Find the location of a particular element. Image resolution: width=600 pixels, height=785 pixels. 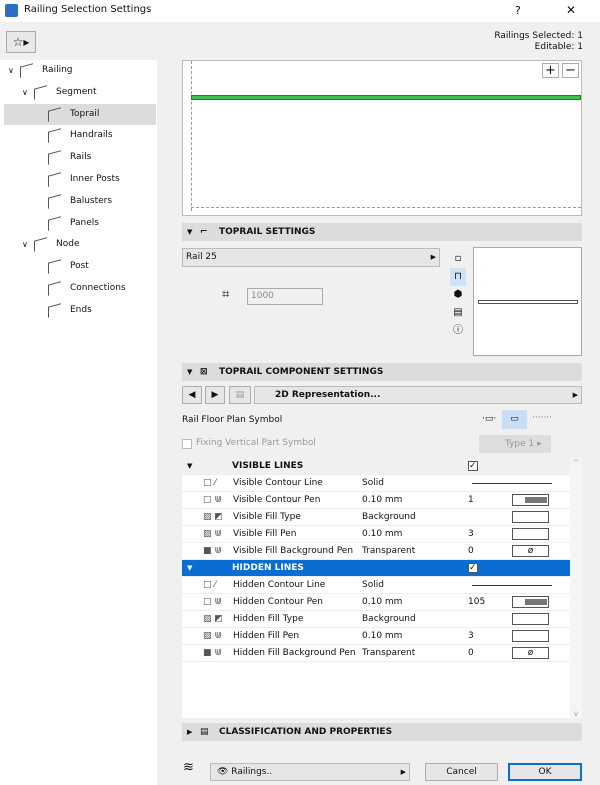

group-header: ▼ VISIBLE LINES ✓ is located at coordinates (376, 466).